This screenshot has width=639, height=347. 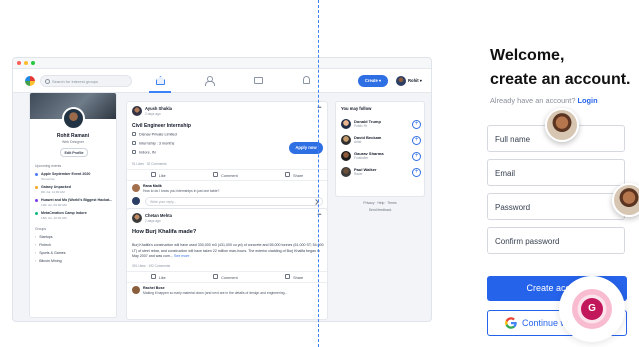 I want to click on location-icon, so click(x=134, y=152).